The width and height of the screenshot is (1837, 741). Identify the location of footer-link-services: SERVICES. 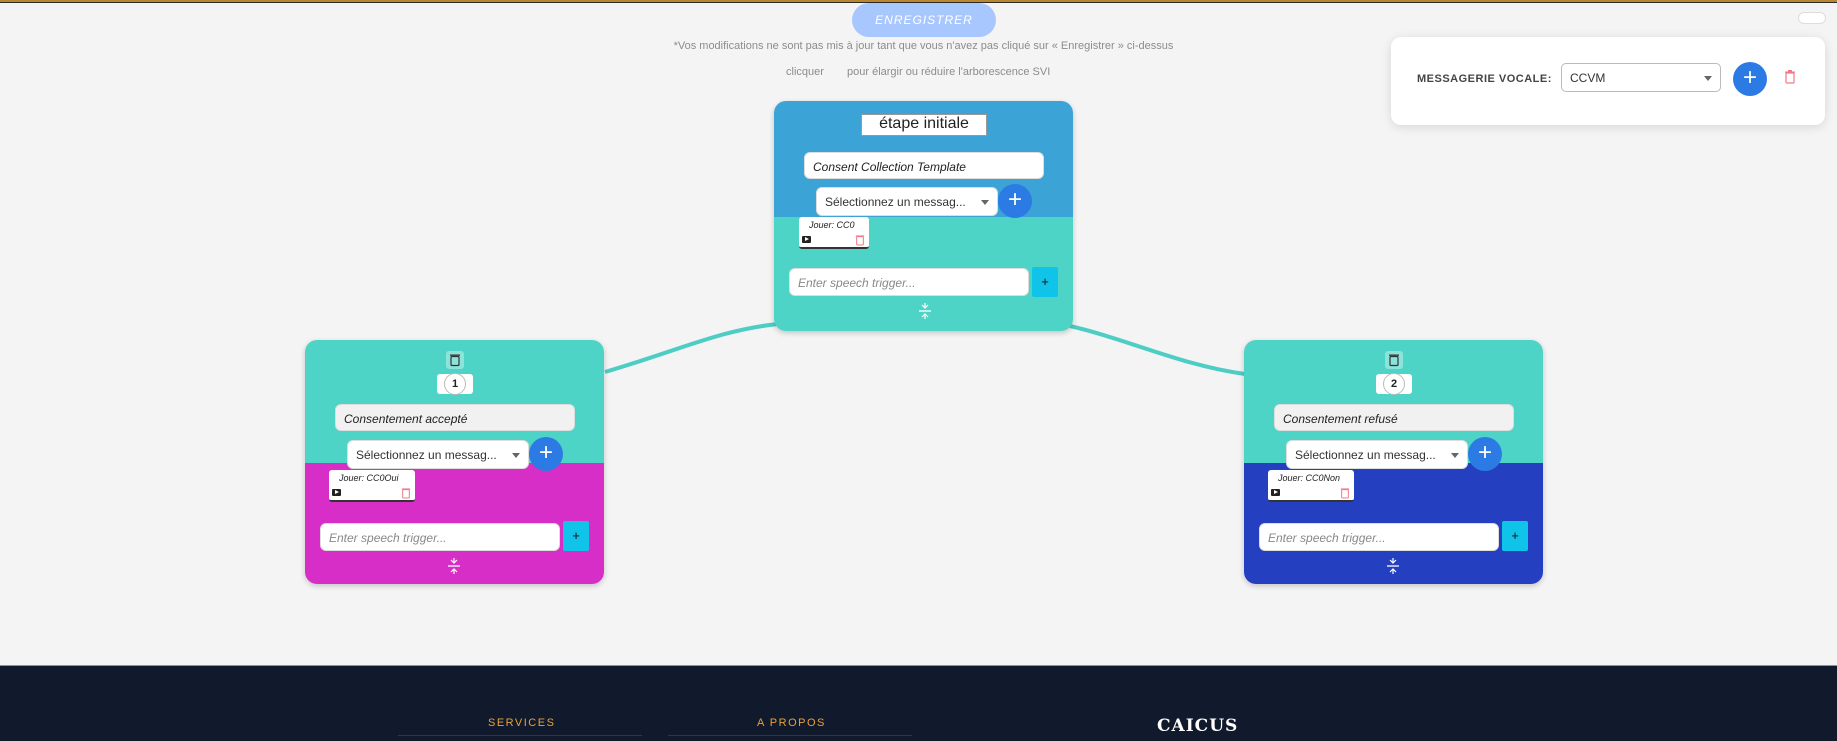
(521, 723).